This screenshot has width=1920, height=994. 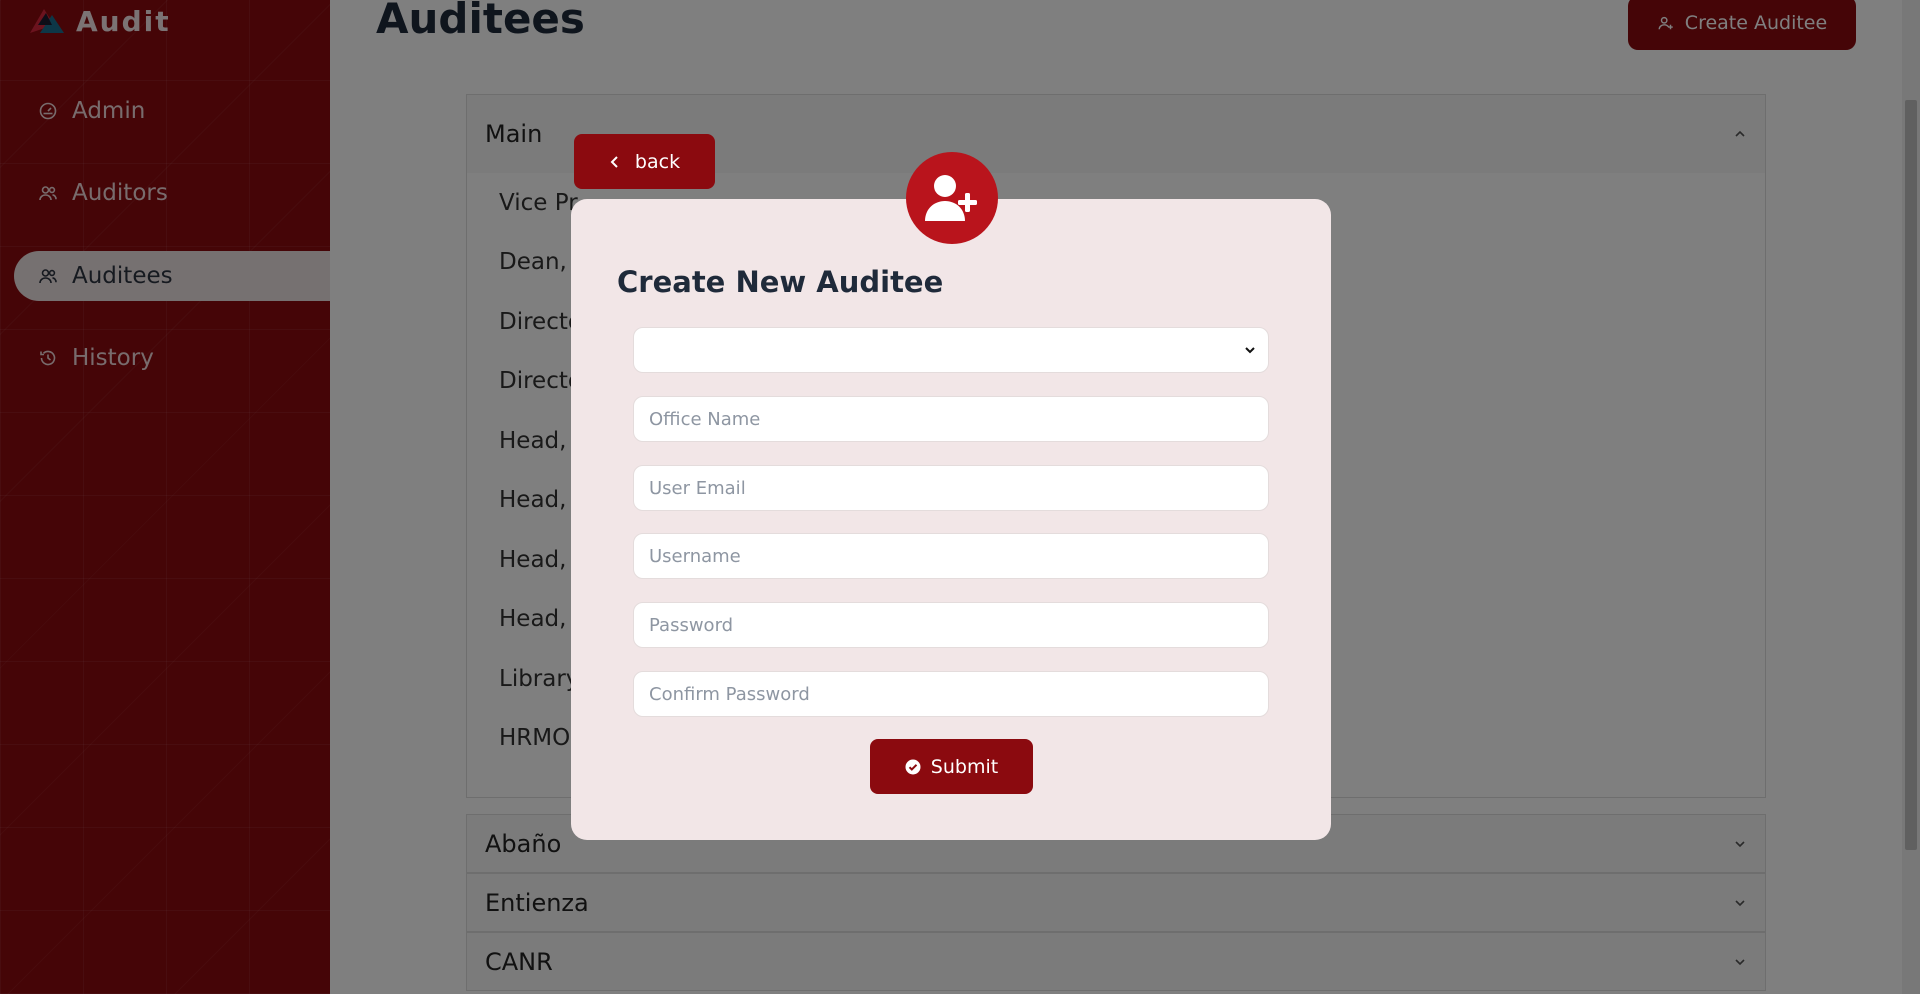 I want to click on user-email-input, so click(x=951, y=488).